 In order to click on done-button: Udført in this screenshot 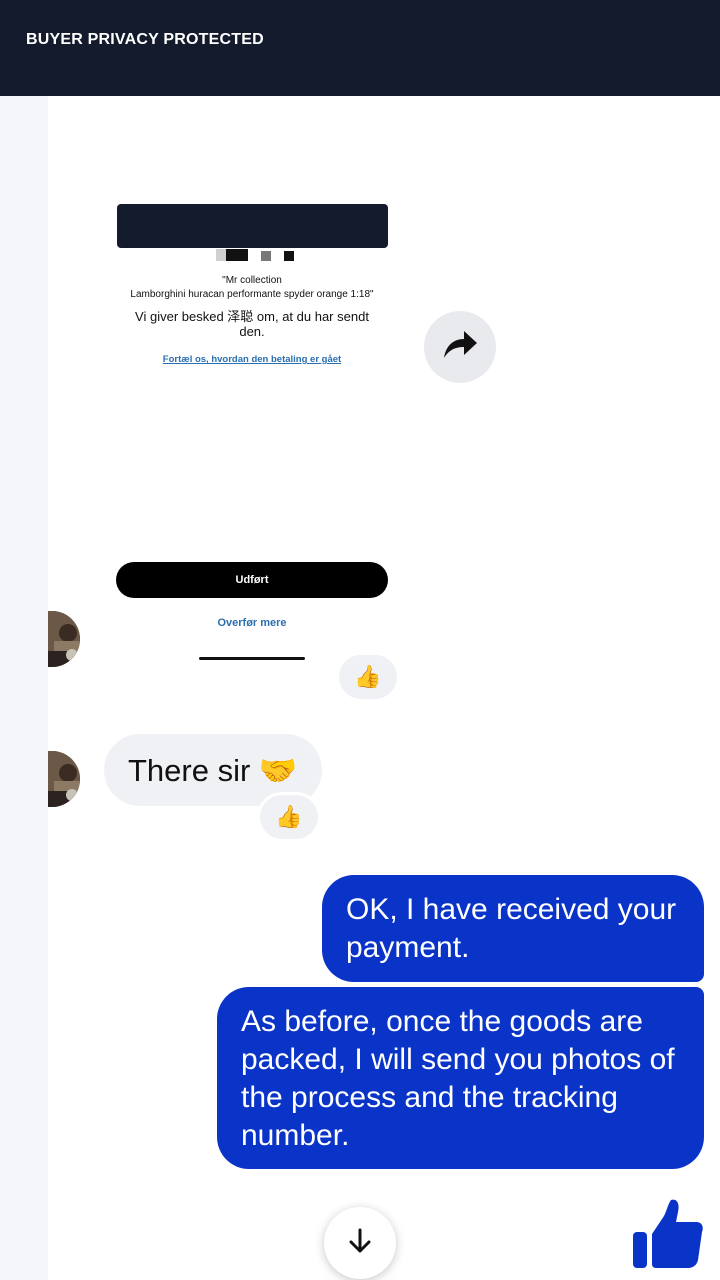, I will do `click(252, 580)`.